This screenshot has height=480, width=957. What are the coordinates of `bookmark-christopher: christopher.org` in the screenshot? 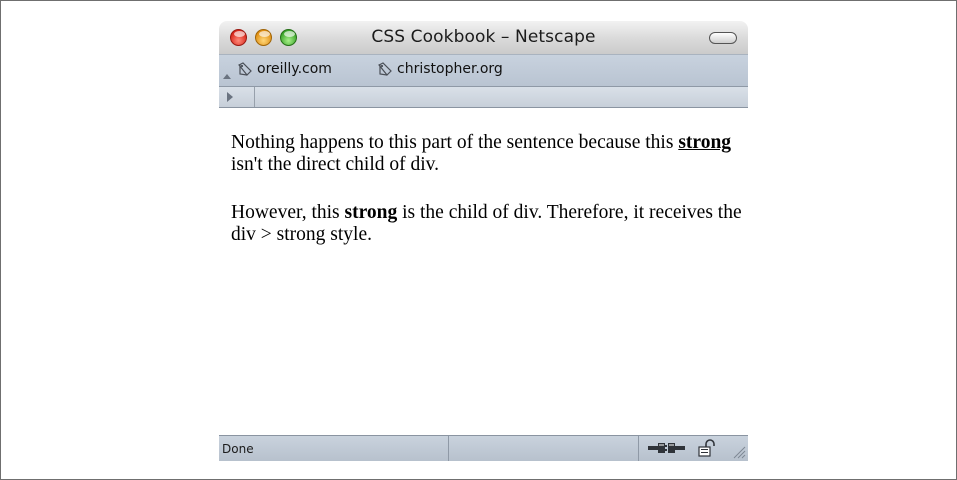 It's located at (439, 69).